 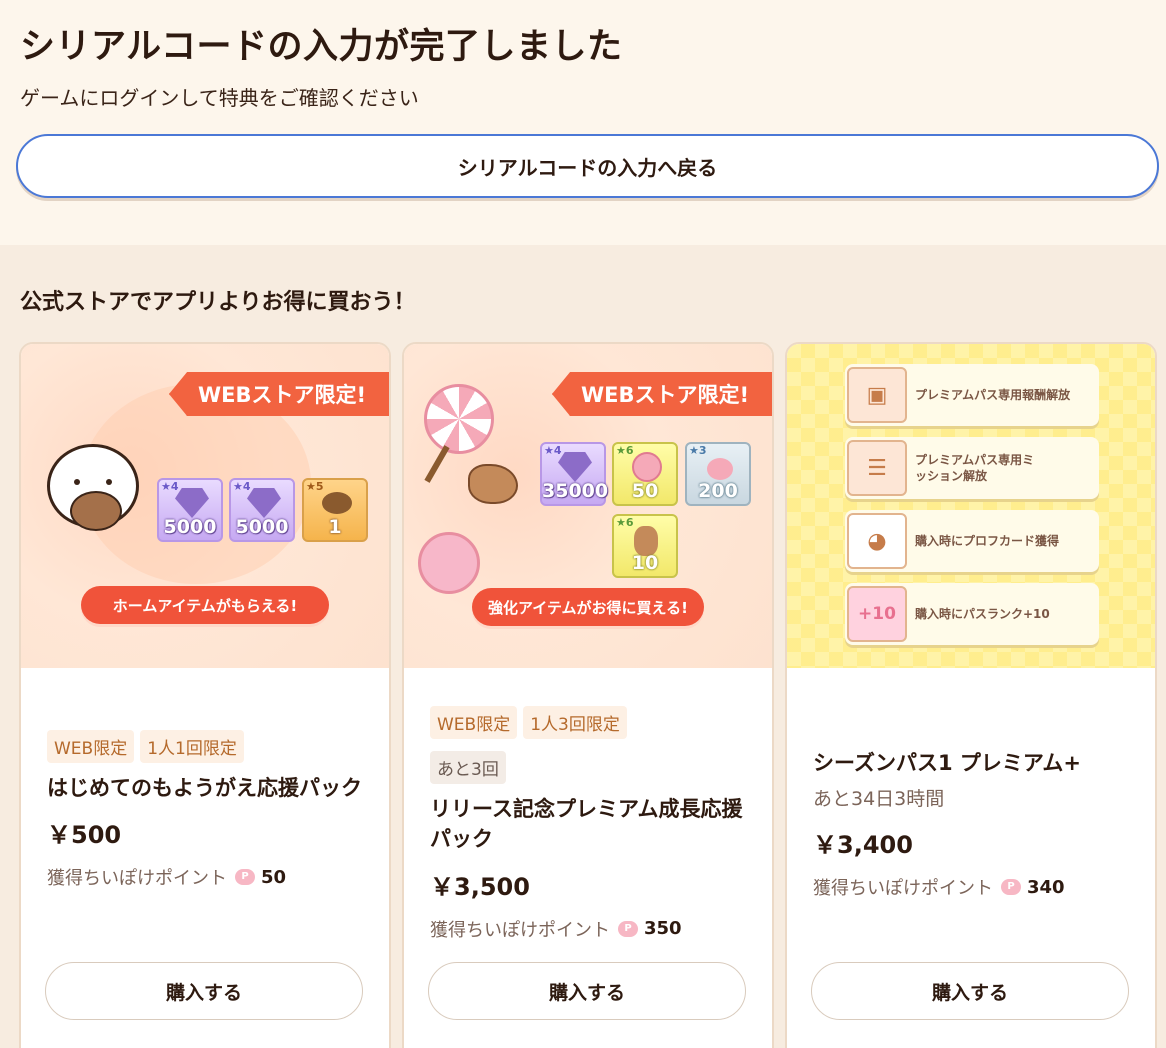 I want to click on points-row: 獲得ちいぽけポイント P 340, so click(x=974, y=887).